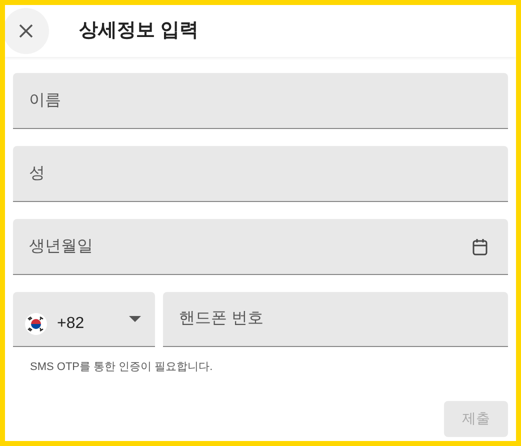  What do you see at coordinates (138, 30) in the screenshot?
I see `page-title: 상세정보 입력` at bounding box center [138, 30].